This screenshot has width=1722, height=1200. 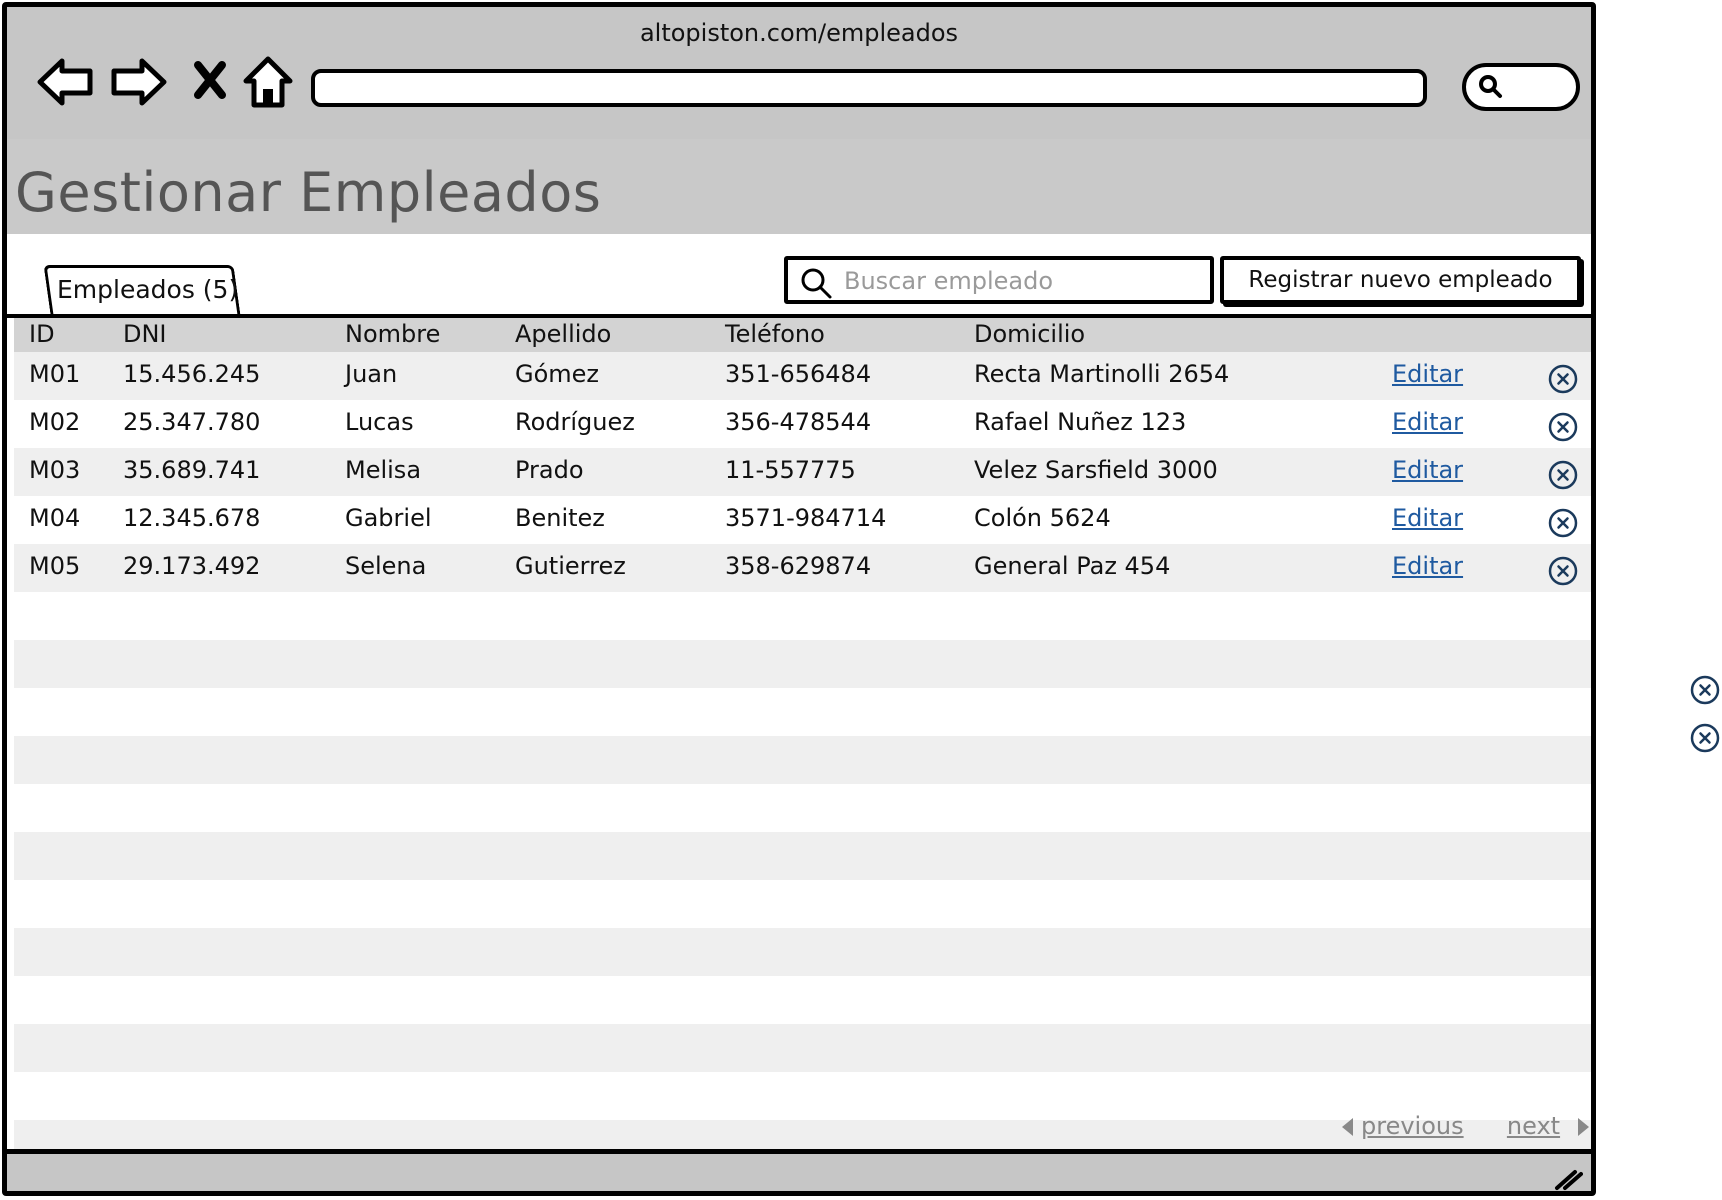 What do you see at coordinates (563, 334) in the screenshot?
I see `column-header-apellido: Apellido` at bounding box center [563, 334].